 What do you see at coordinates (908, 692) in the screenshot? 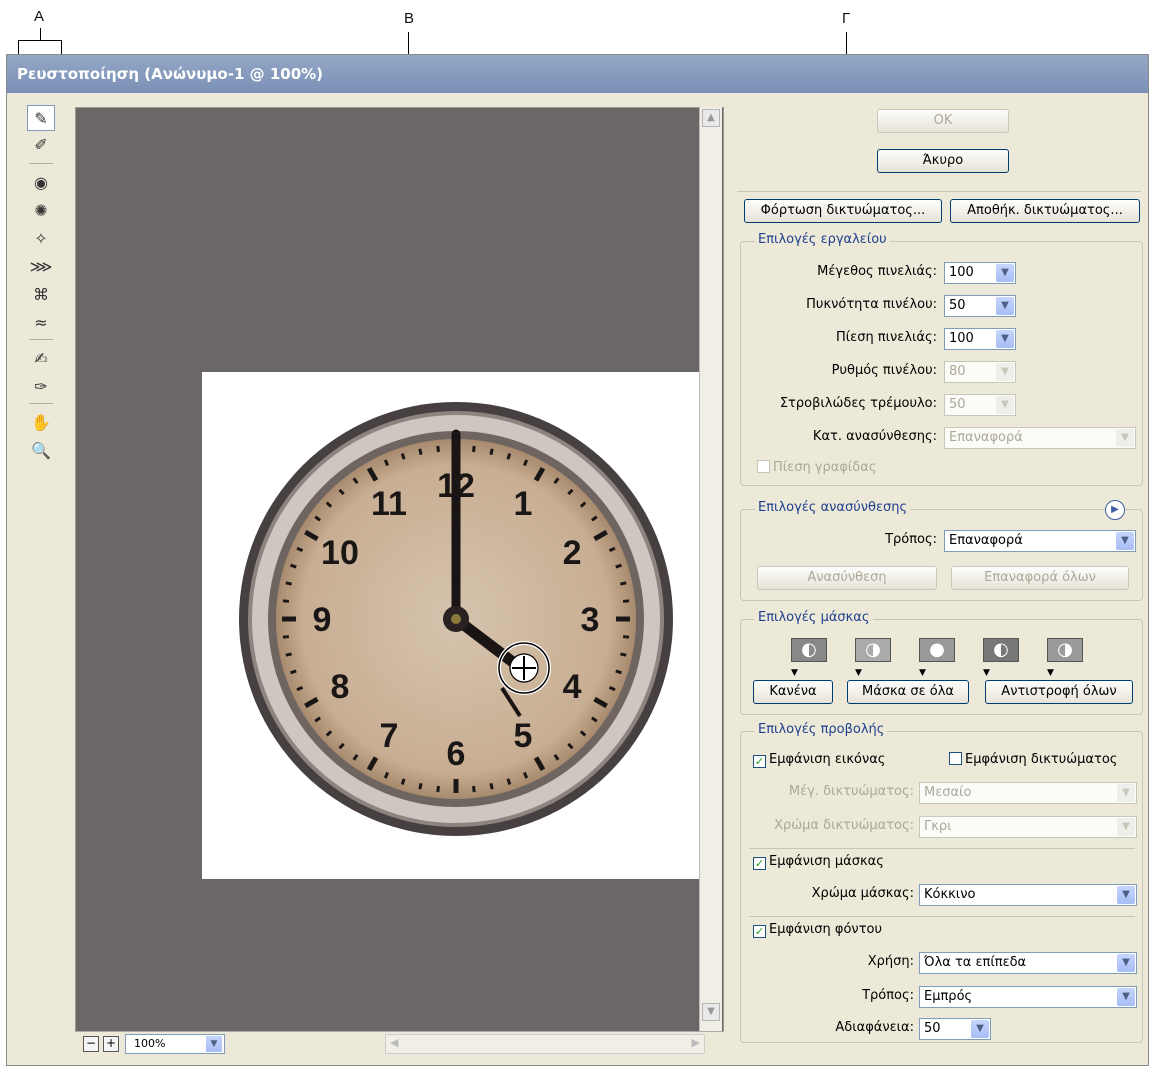
I see `mask-all-button: Μάσκα σε όλα` at bounding box center [908, 692].